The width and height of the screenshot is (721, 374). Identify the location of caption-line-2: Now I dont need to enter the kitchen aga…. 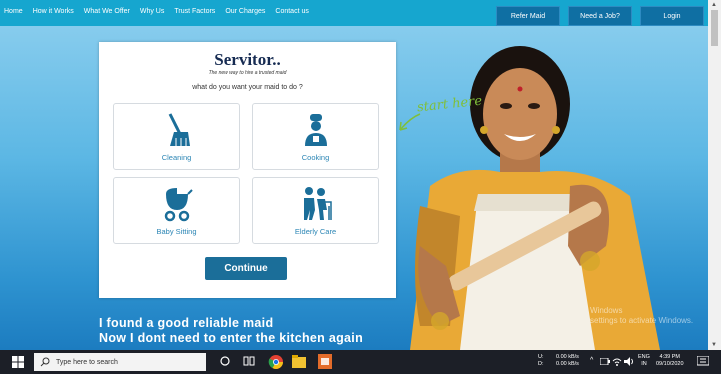
(231, 338).